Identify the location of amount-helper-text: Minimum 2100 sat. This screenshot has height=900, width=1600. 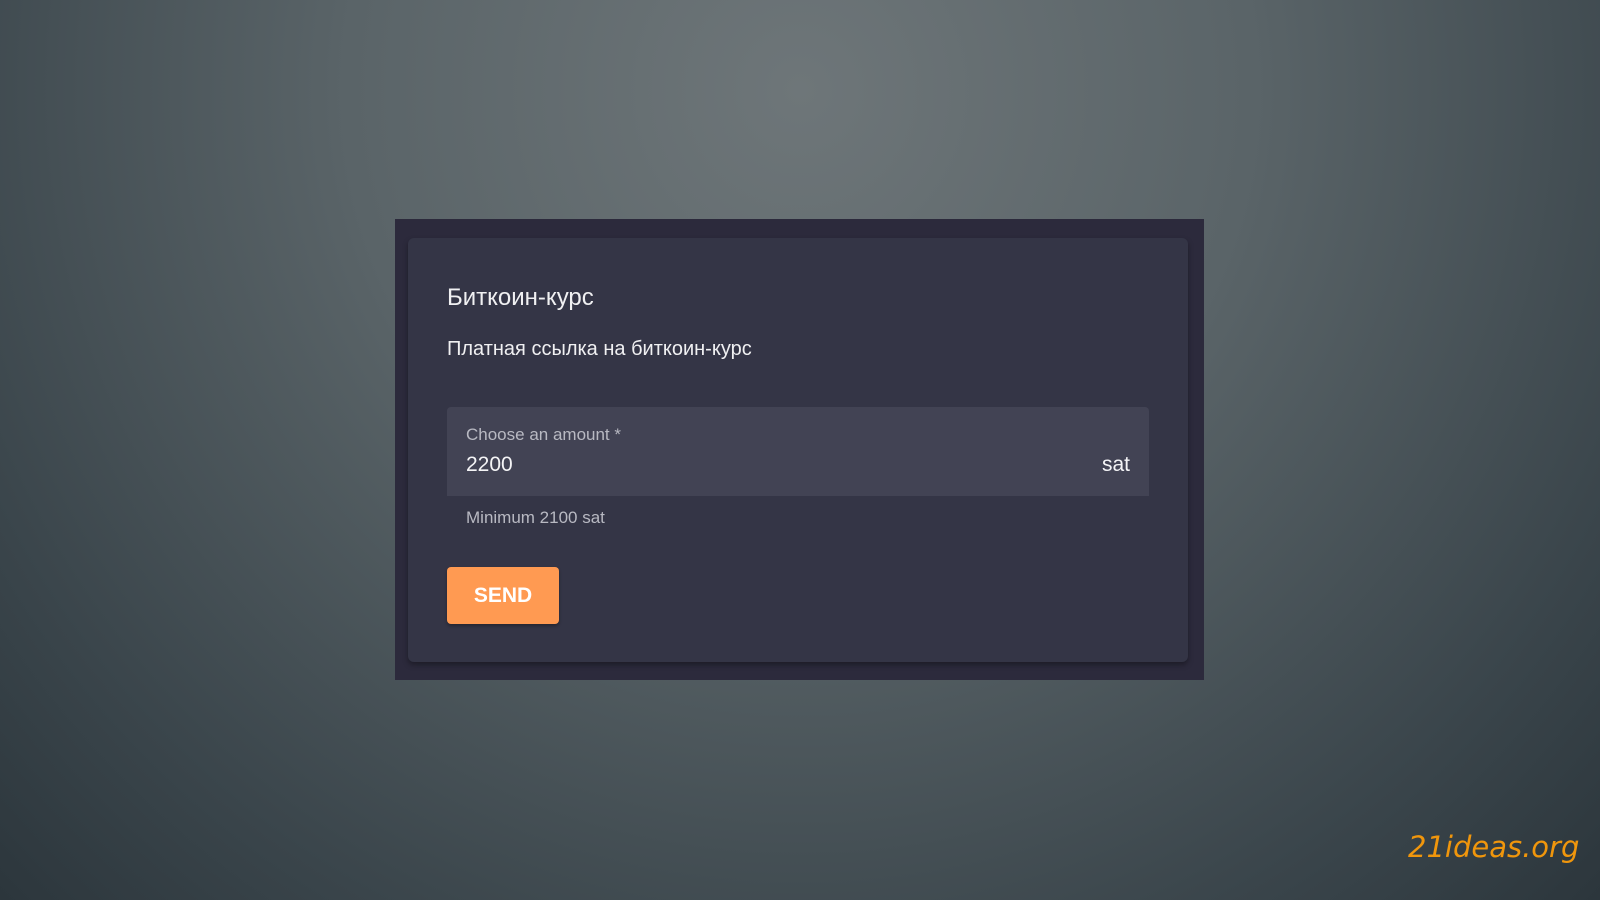
(535, 517).